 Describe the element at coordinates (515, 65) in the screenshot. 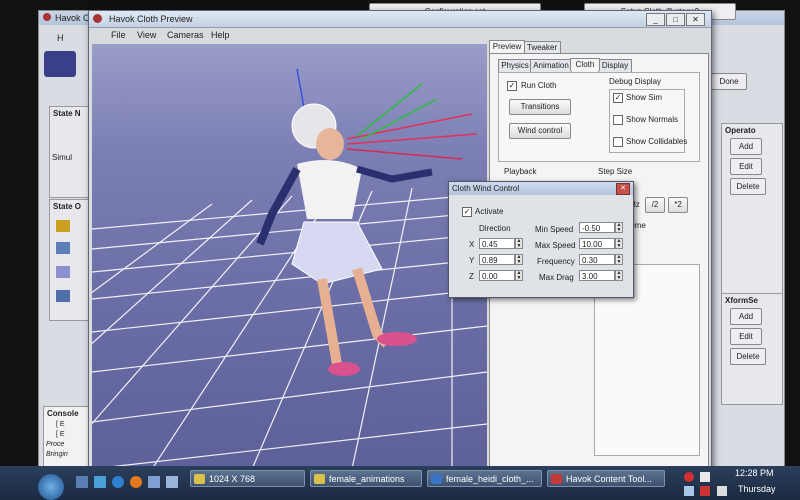

I see `subtab-physics: Physics` at that location.